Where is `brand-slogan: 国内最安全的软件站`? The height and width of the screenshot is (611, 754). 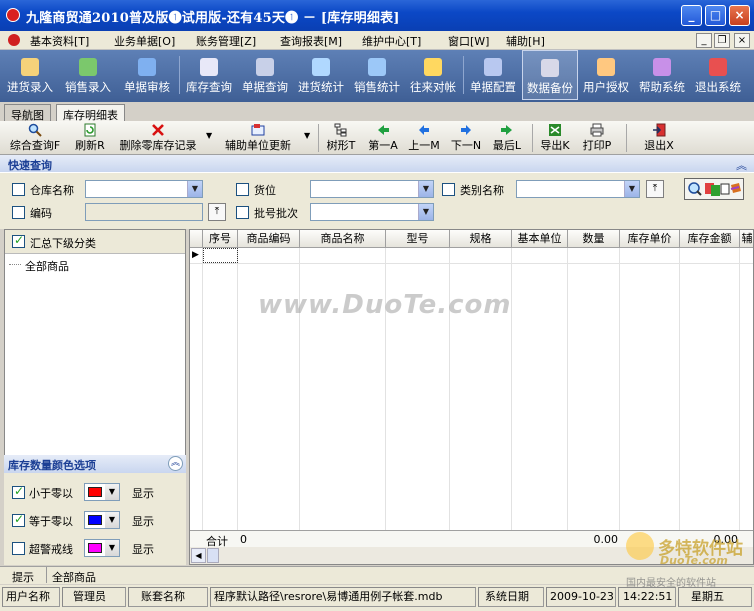
brand-slogan: 国内最安全的软件站 is located at coordinates (671, 583).